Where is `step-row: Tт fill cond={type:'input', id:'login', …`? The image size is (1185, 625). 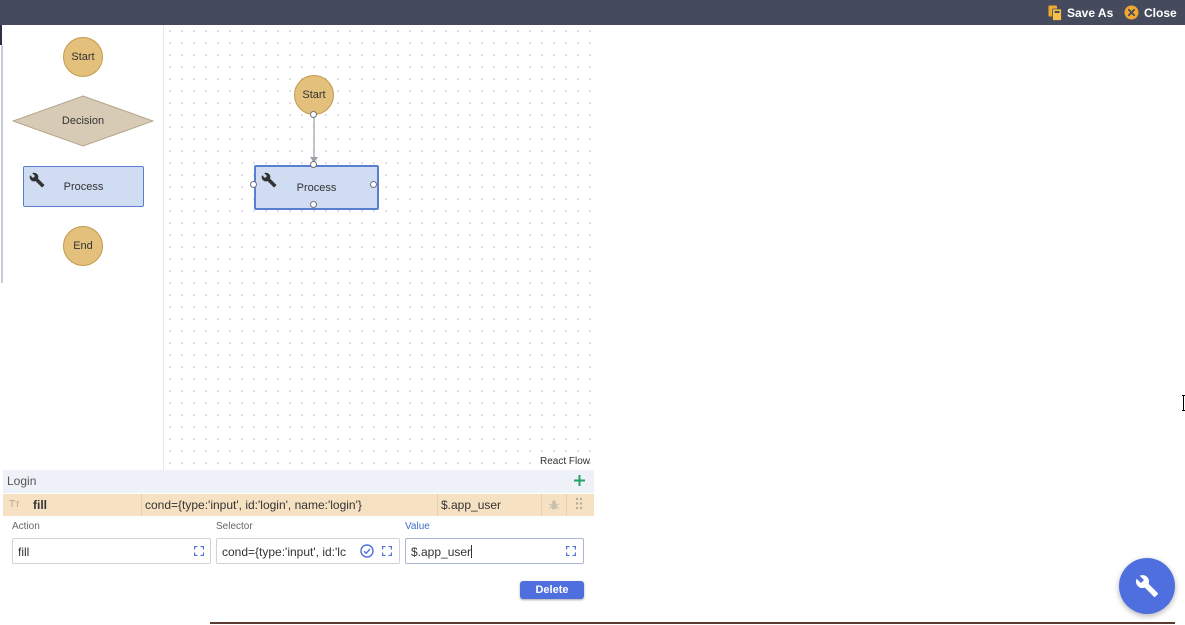 step-row: Tт fill cond={type:'input', id:'login', … is located at coordinates (298, 505).